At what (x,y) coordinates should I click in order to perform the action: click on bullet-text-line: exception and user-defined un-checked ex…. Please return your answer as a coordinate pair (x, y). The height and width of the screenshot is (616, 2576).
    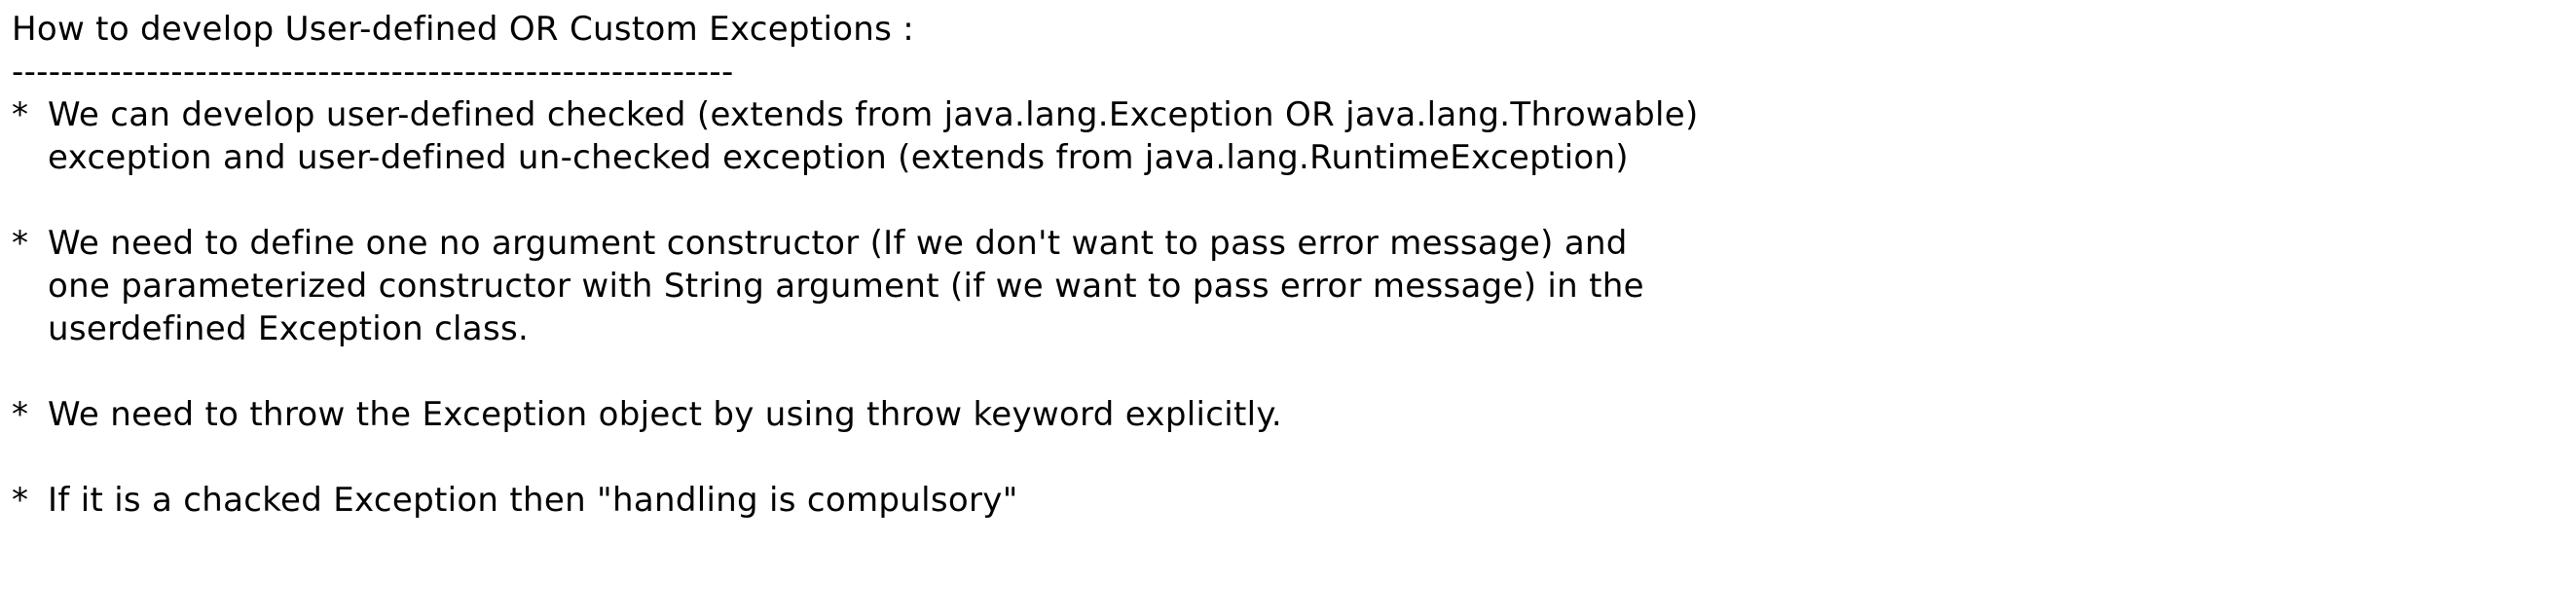
    Looking at the image, I should click on (838, 157).